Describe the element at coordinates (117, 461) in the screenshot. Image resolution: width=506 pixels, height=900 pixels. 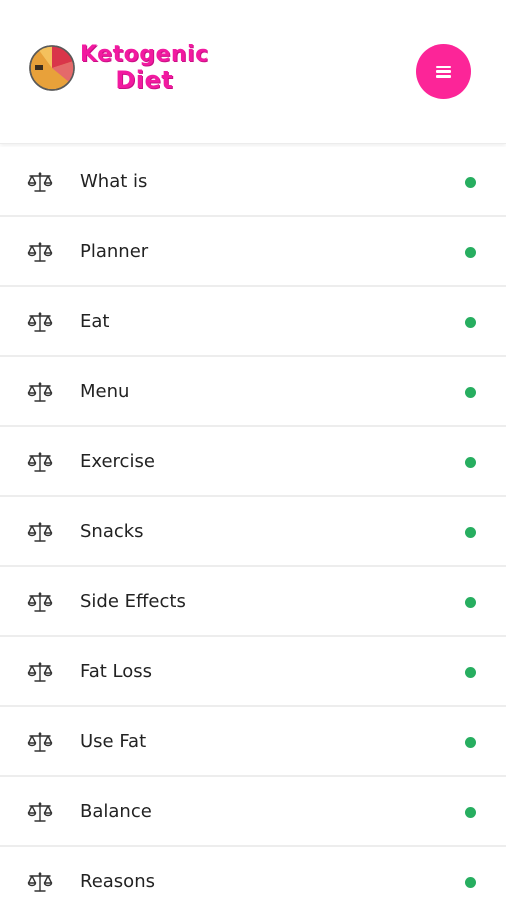
I see `menu-item-label: Exercise` at that location.